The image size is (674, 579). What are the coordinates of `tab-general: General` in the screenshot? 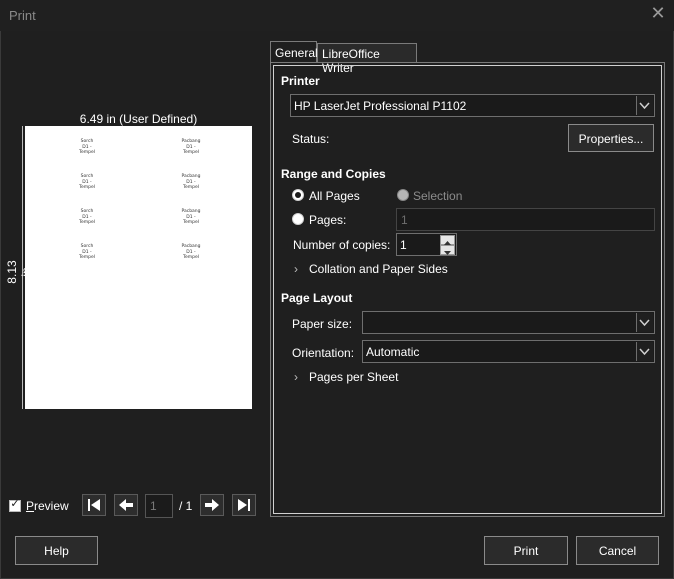 It's located at (294, 52).